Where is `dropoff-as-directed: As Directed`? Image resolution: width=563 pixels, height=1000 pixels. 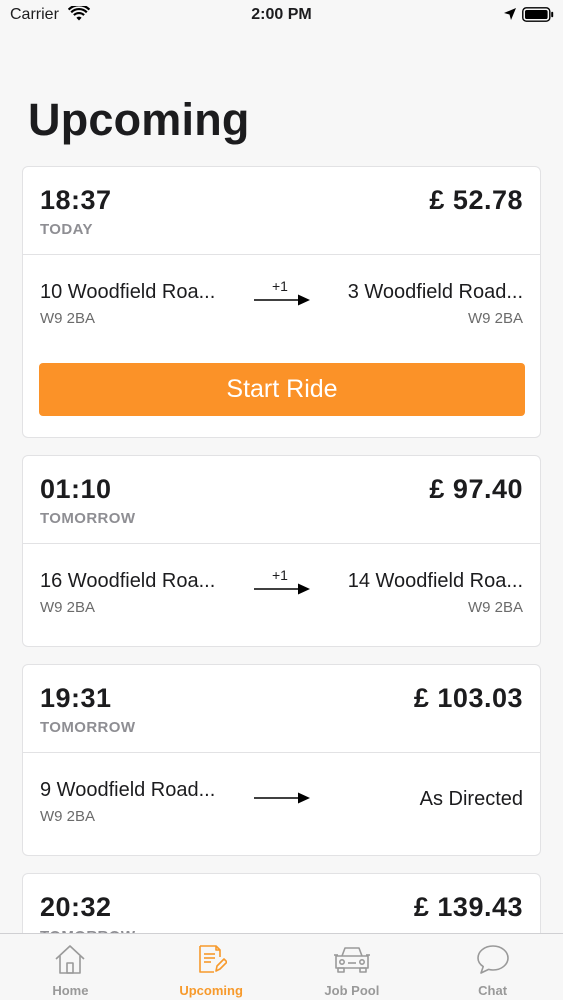 dropoff-as-directed: As Directed is located at coordinates (471, 799).